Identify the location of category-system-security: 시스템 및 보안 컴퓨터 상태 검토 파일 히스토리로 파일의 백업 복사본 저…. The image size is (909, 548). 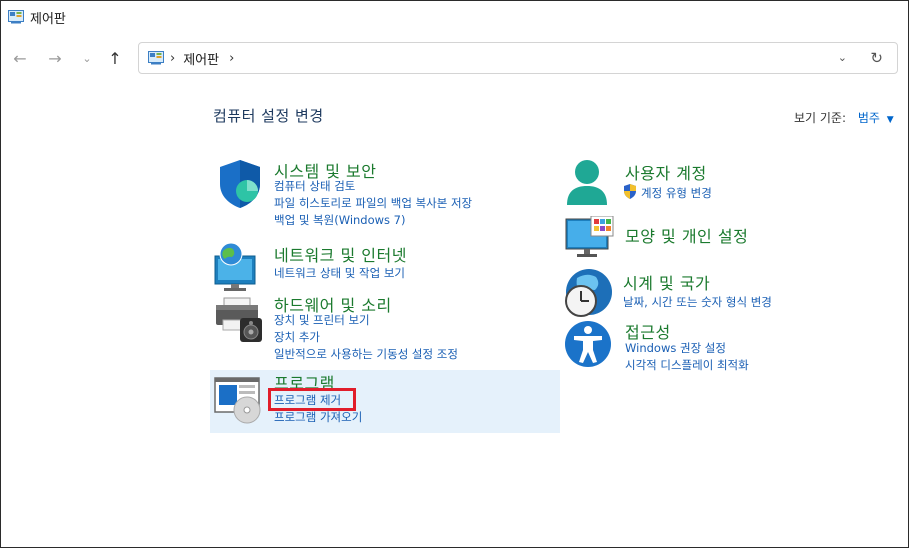
(374, 193).